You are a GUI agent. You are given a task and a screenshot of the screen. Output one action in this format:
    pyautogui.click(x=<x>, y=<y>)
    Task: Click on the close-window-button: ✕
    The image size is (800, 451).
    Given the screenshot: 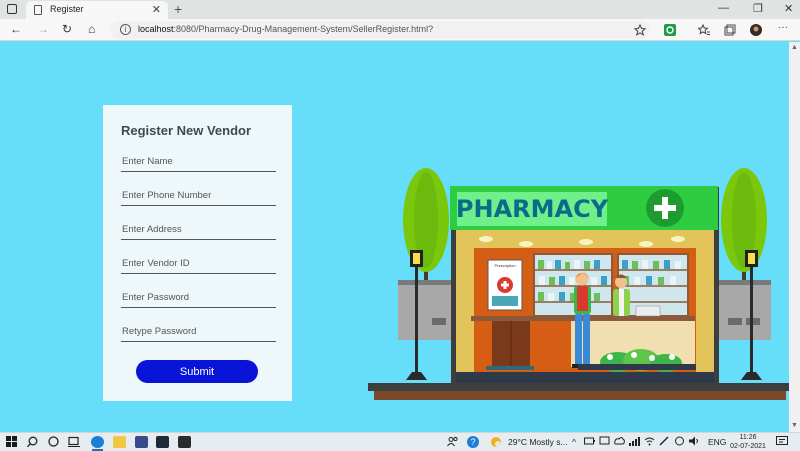 What is the action you would take?
    pyautogui.click(x=788, y=8)
    